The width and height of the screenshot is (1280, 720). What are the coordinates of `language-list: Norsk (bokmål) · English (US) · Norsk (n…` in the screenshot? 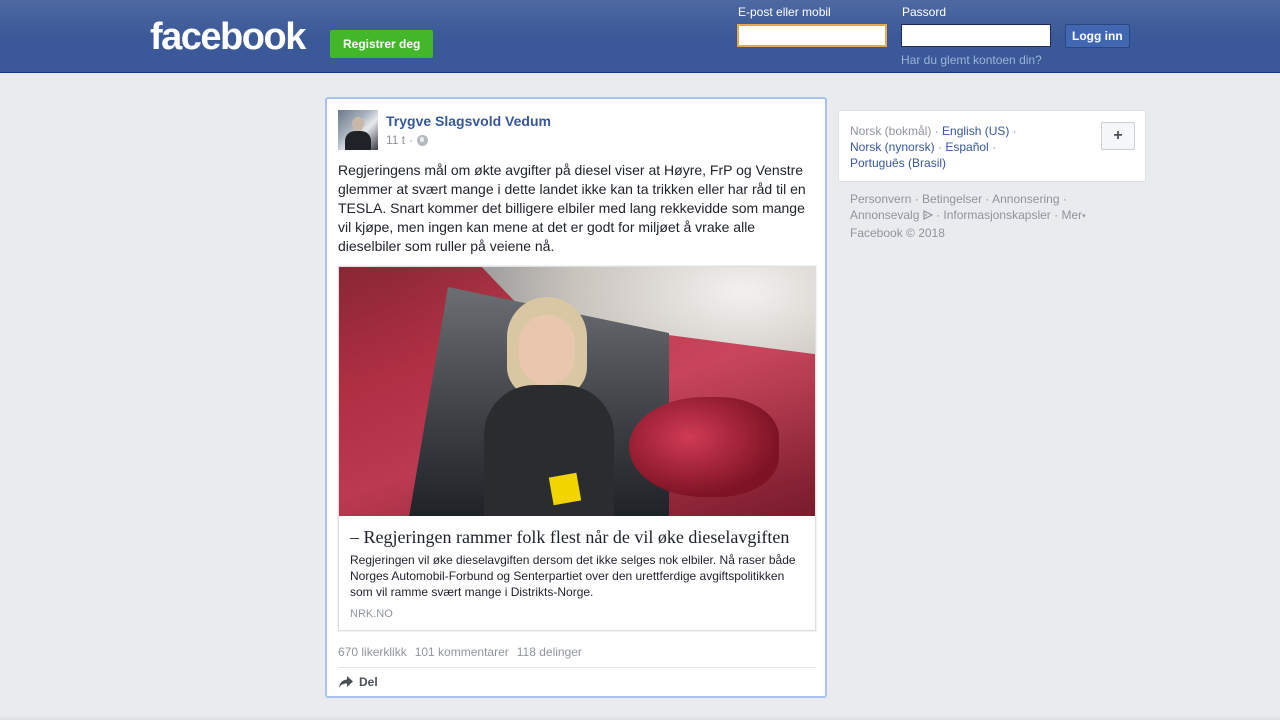 It's located at (933, 147).